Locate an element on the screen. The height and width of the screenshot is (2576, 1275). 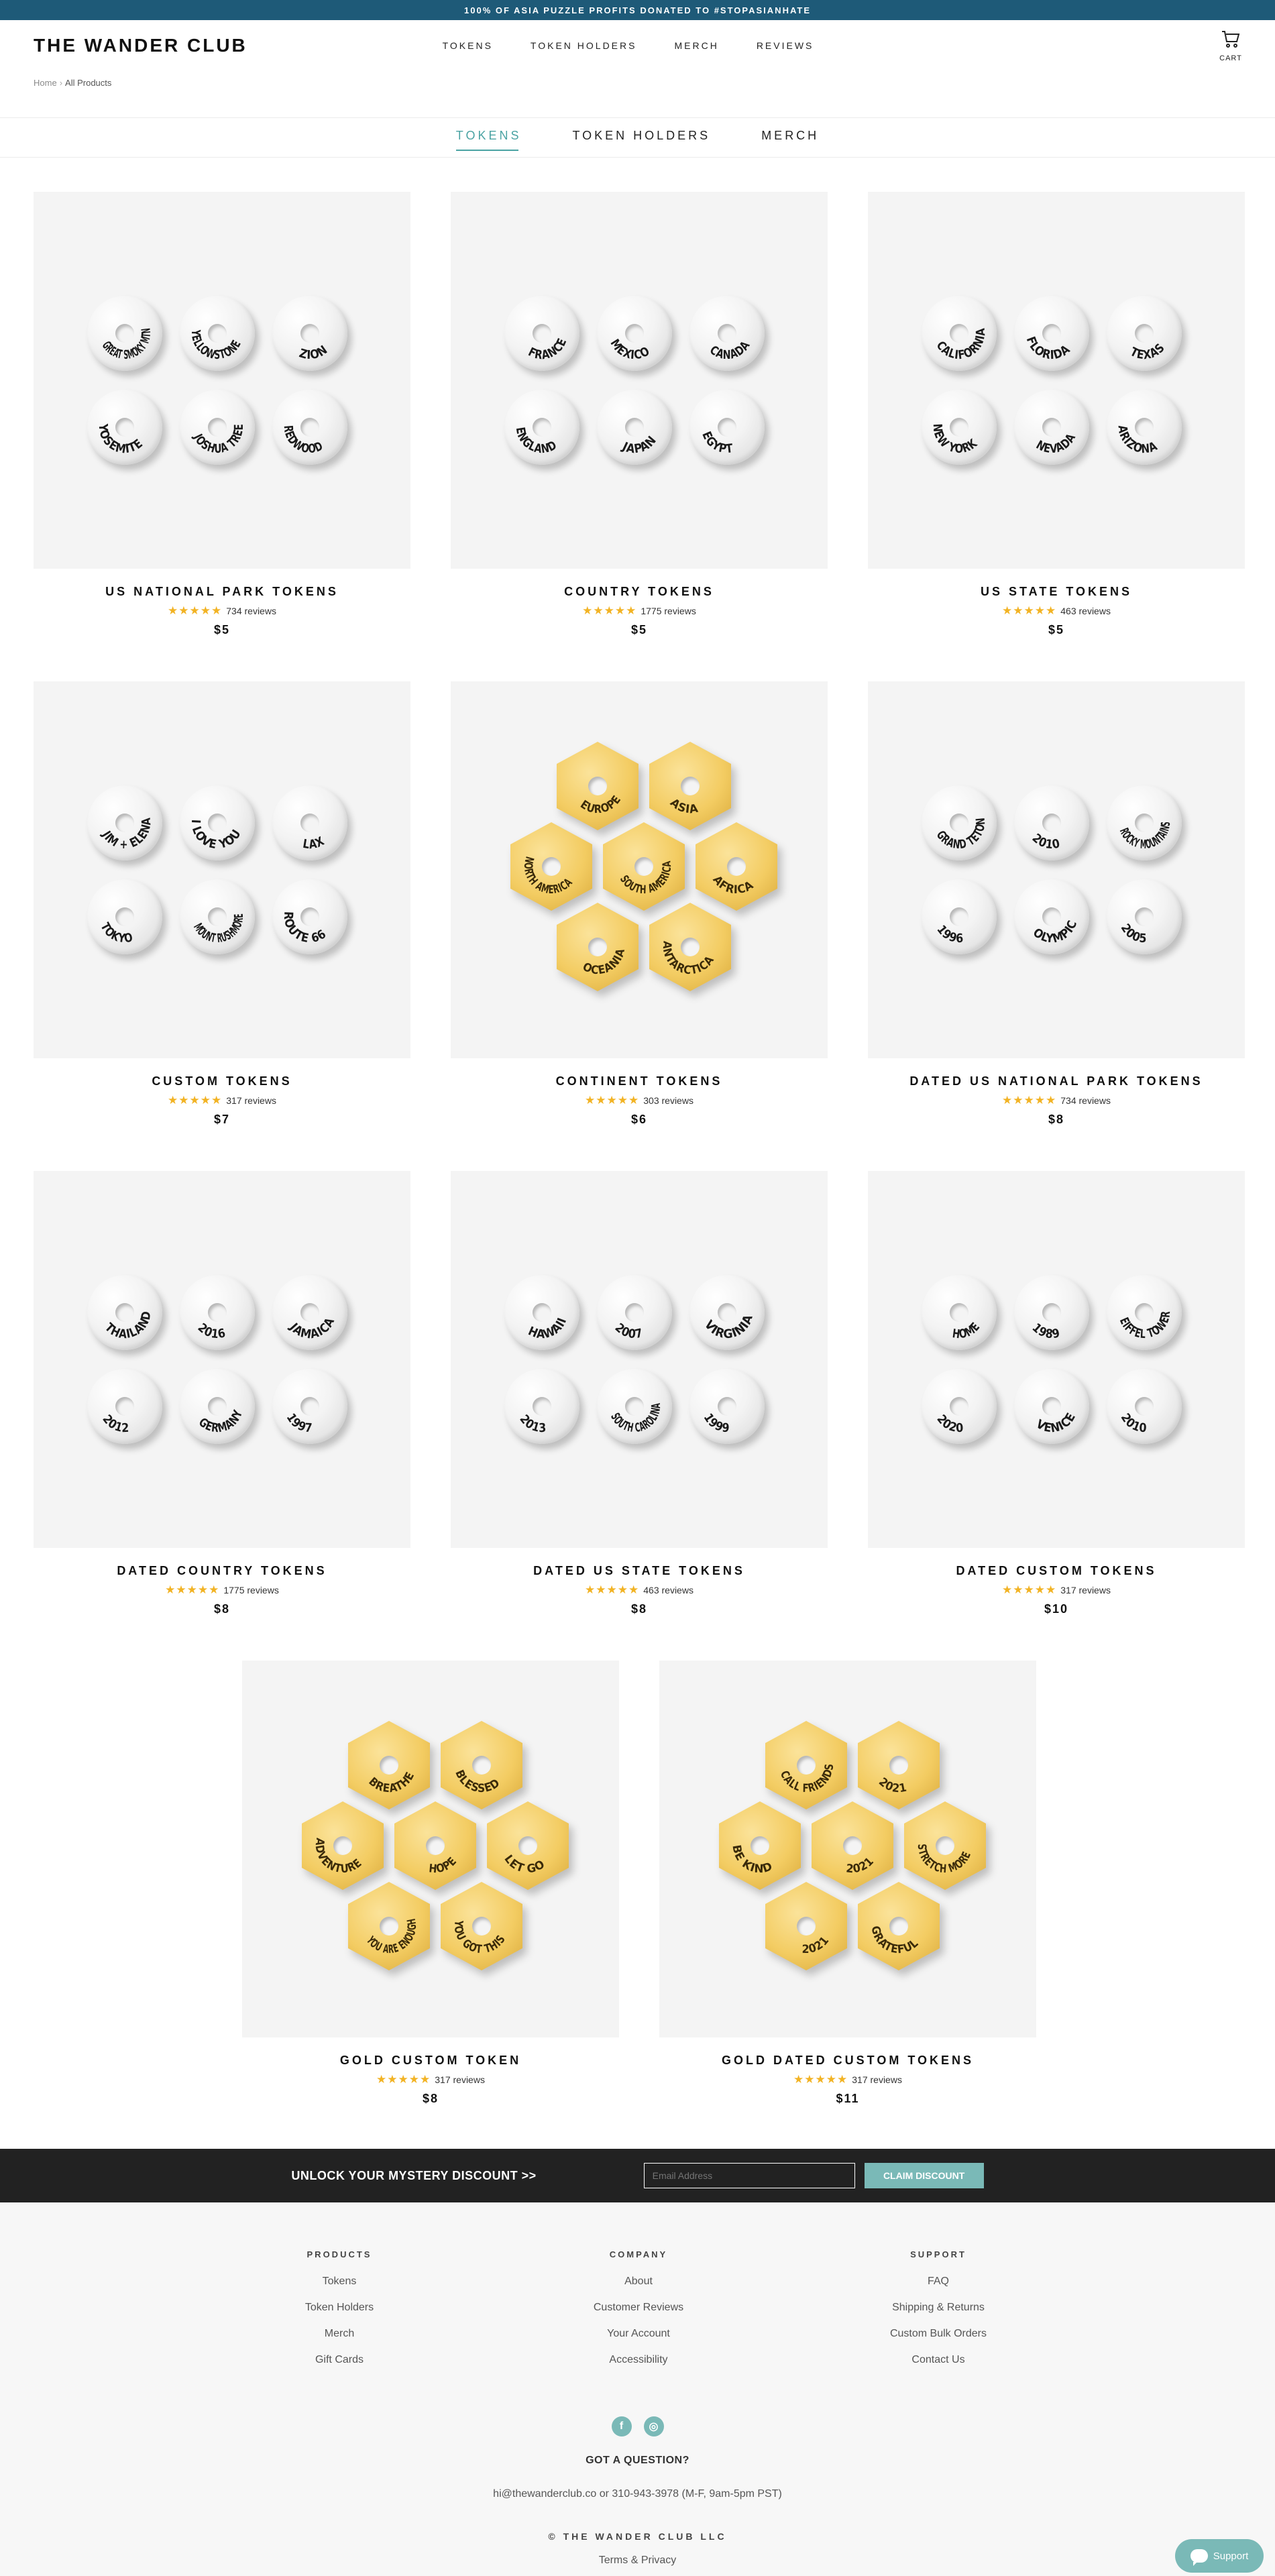
product-image: THAILAND 2016 JAMAICA 2012 GERMANY 1997 is located at coordinates (222, 1359).